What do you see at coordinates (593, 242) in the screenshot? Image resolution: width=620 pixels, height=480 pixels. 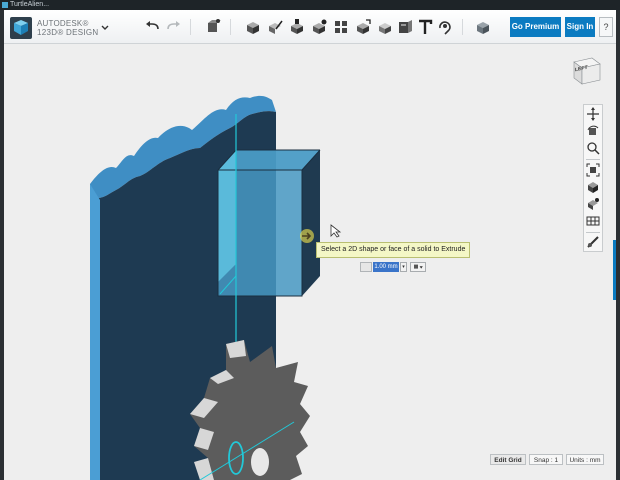 I see `material-preview-icon` at bounding box center [593, 242].